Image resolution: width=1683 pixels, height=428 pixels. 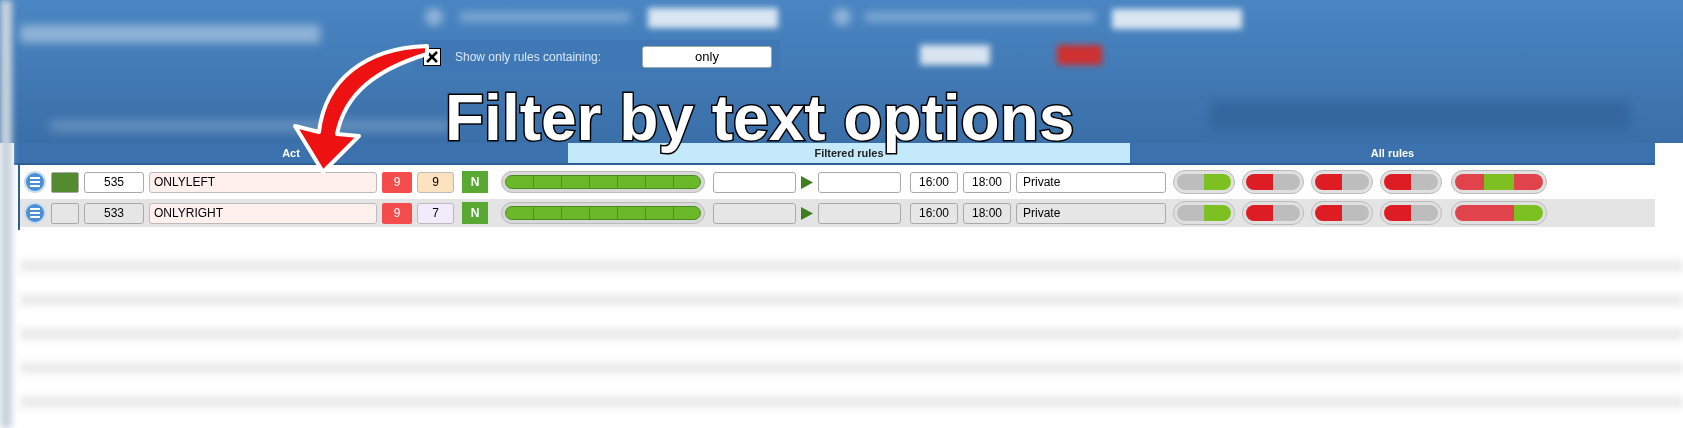 I want to click on tab: Act, so click(x=291, y=153).